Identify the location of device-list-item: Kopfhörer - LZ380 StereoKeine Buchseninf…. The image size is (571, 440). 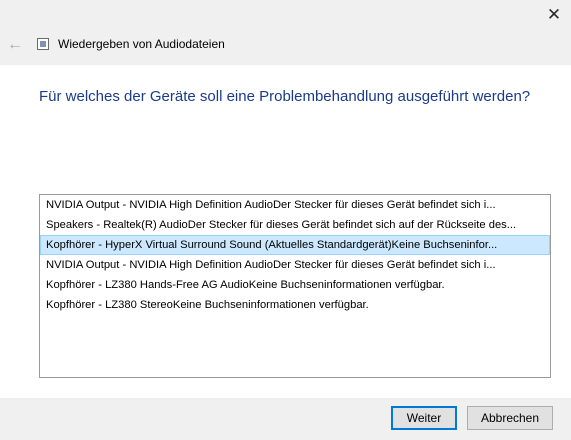
(295, 305).